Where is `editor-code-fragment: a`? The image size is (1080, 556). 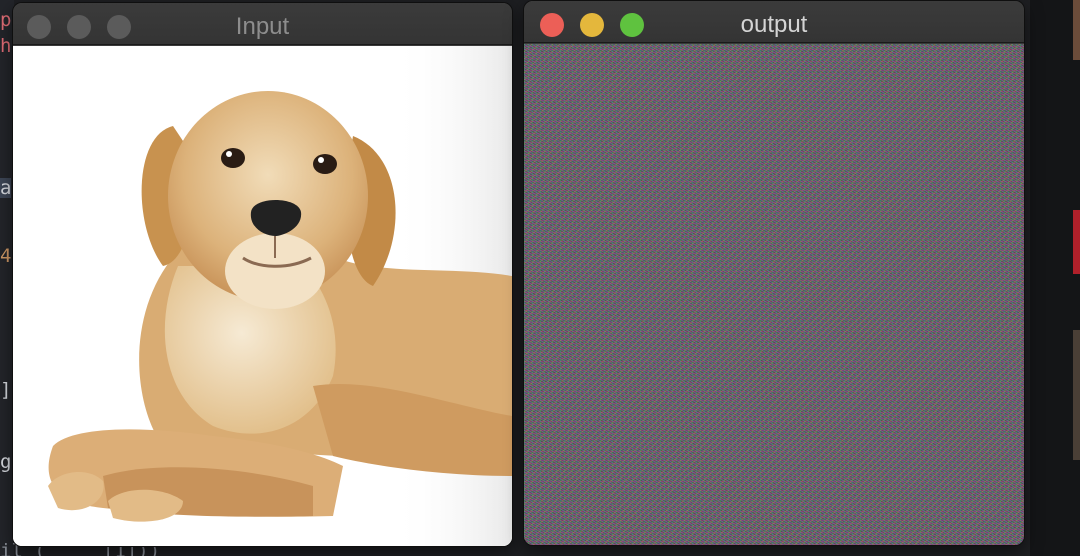 editor-code-fragment: a is located at coordinates (6, 188).